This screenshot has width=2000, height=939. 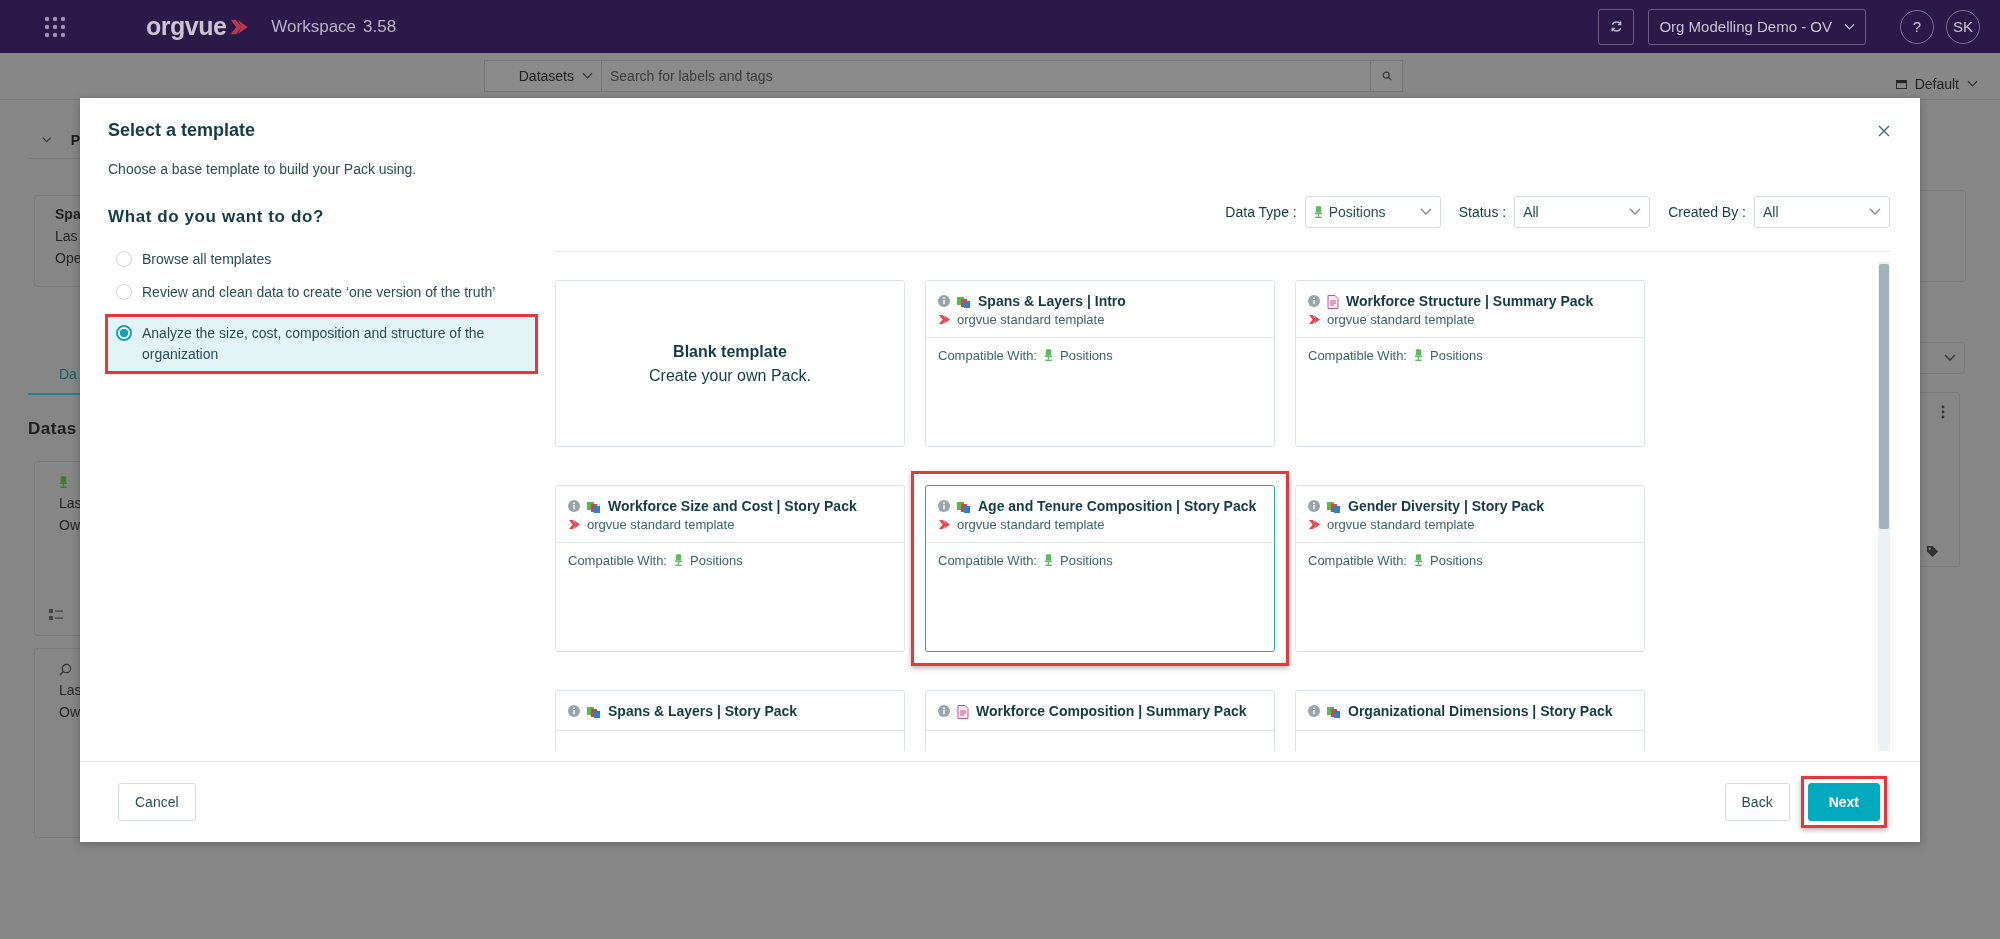 I want to click on template-card: Workforce Size and Cost | Story Pack orgvue standard template Compatible With: Positions, so click(x=730, y=568).